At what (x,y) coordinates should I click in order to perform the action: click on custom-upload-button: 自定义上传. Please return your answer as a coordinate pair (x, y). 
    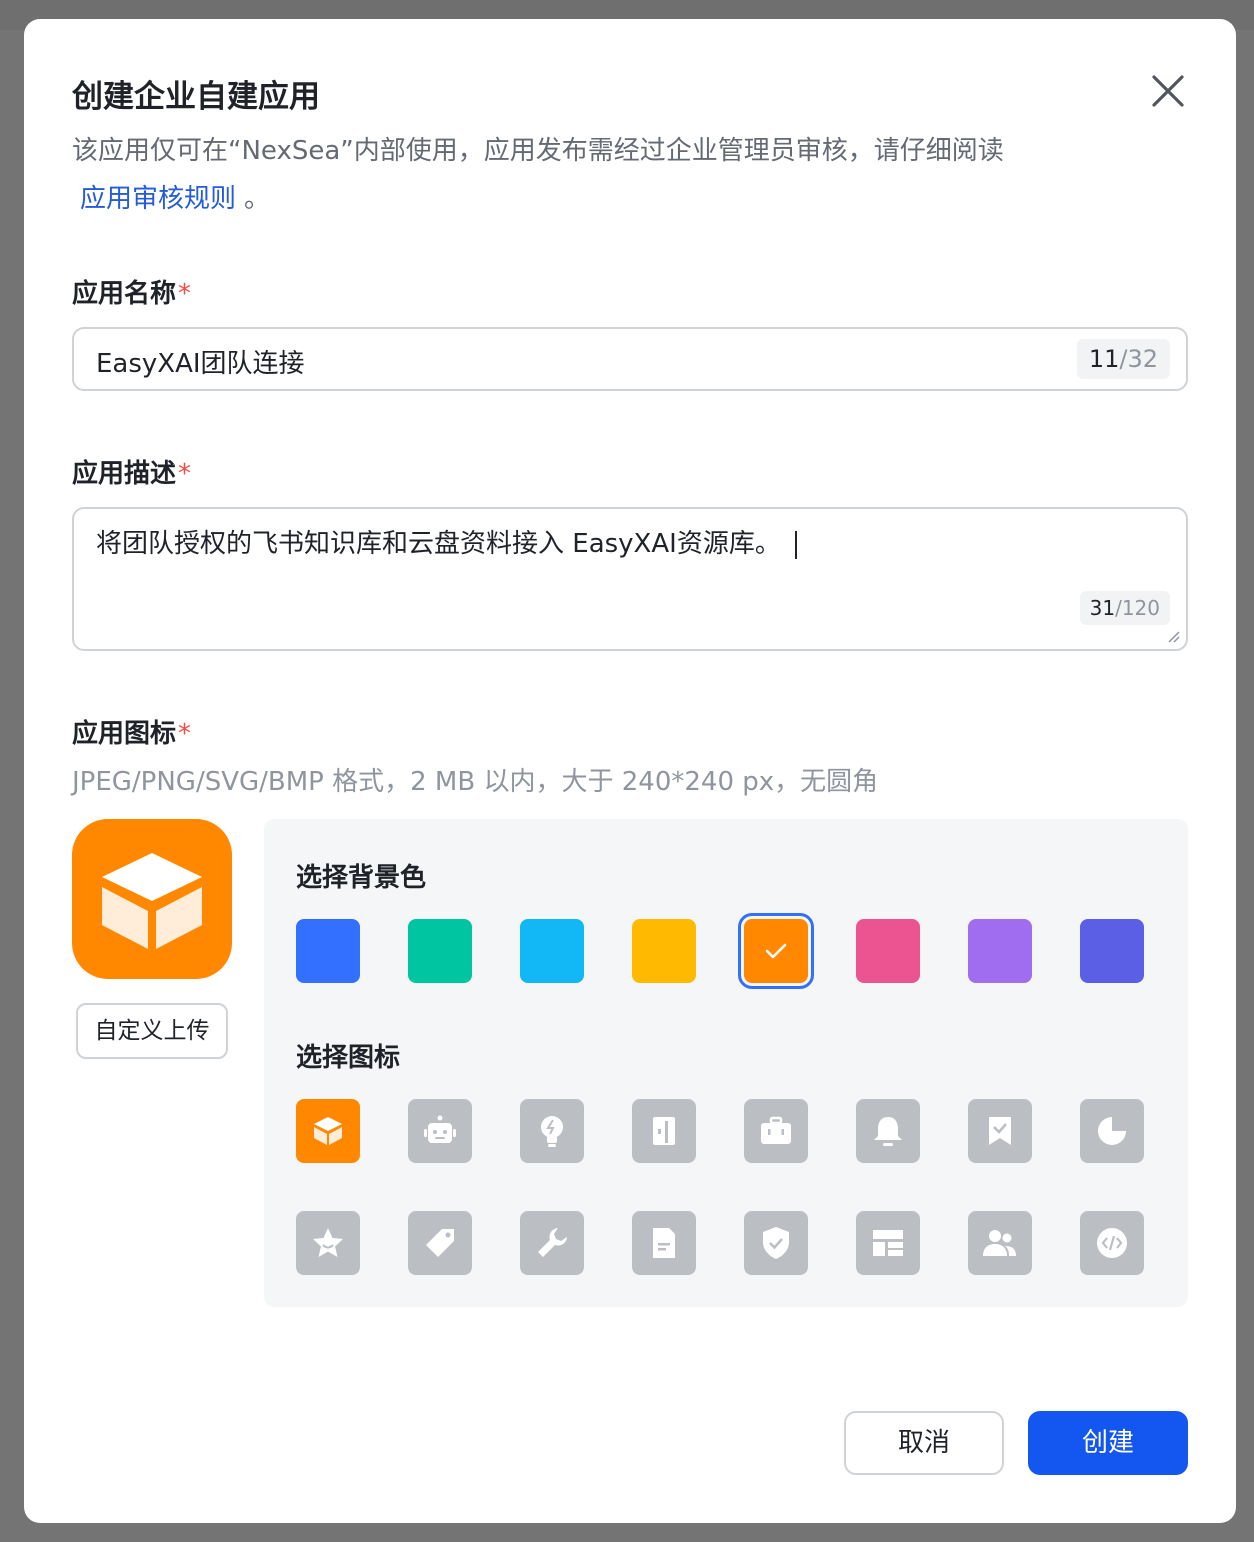
    Looking at the image, I should click on (152, 1031).